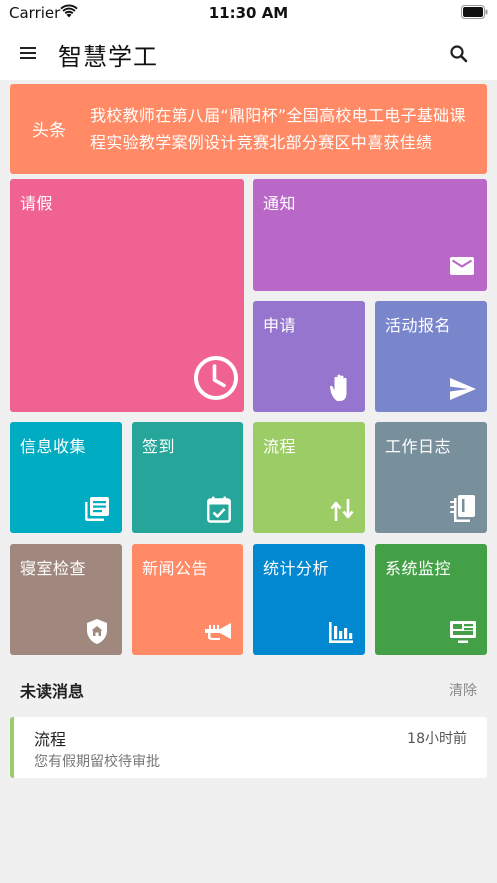 The width and height of the screenshot is (497, 883). Describe the element at coordinates (462, 508) in the screenshot. I see `notebook-icon` at that location.